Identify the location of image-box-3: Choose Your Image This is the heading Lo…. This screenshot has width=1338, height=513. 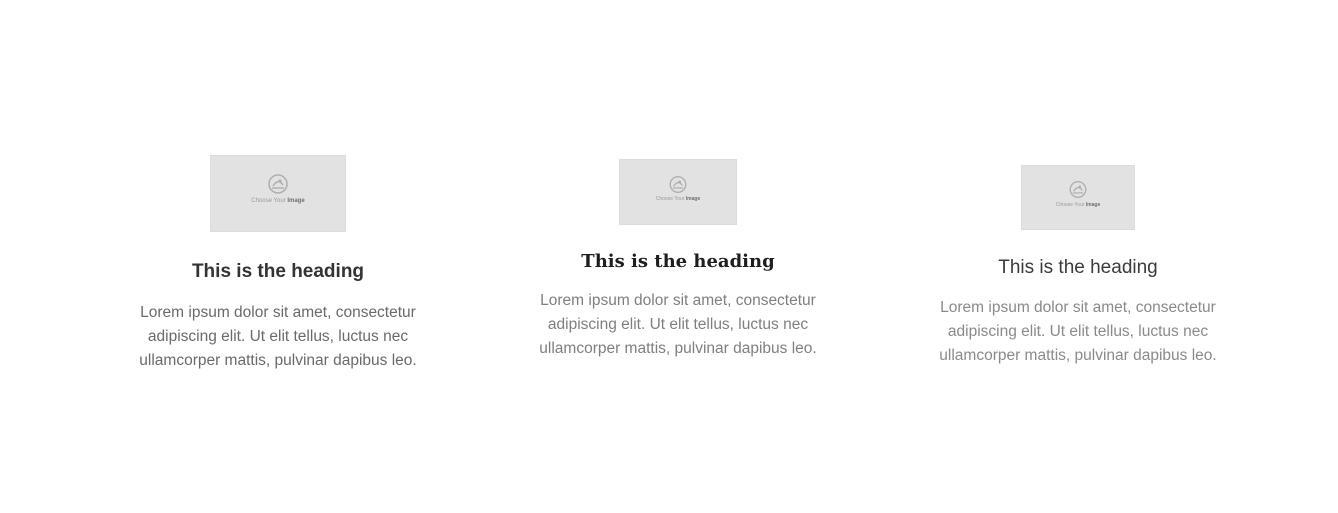
(1078, 266).